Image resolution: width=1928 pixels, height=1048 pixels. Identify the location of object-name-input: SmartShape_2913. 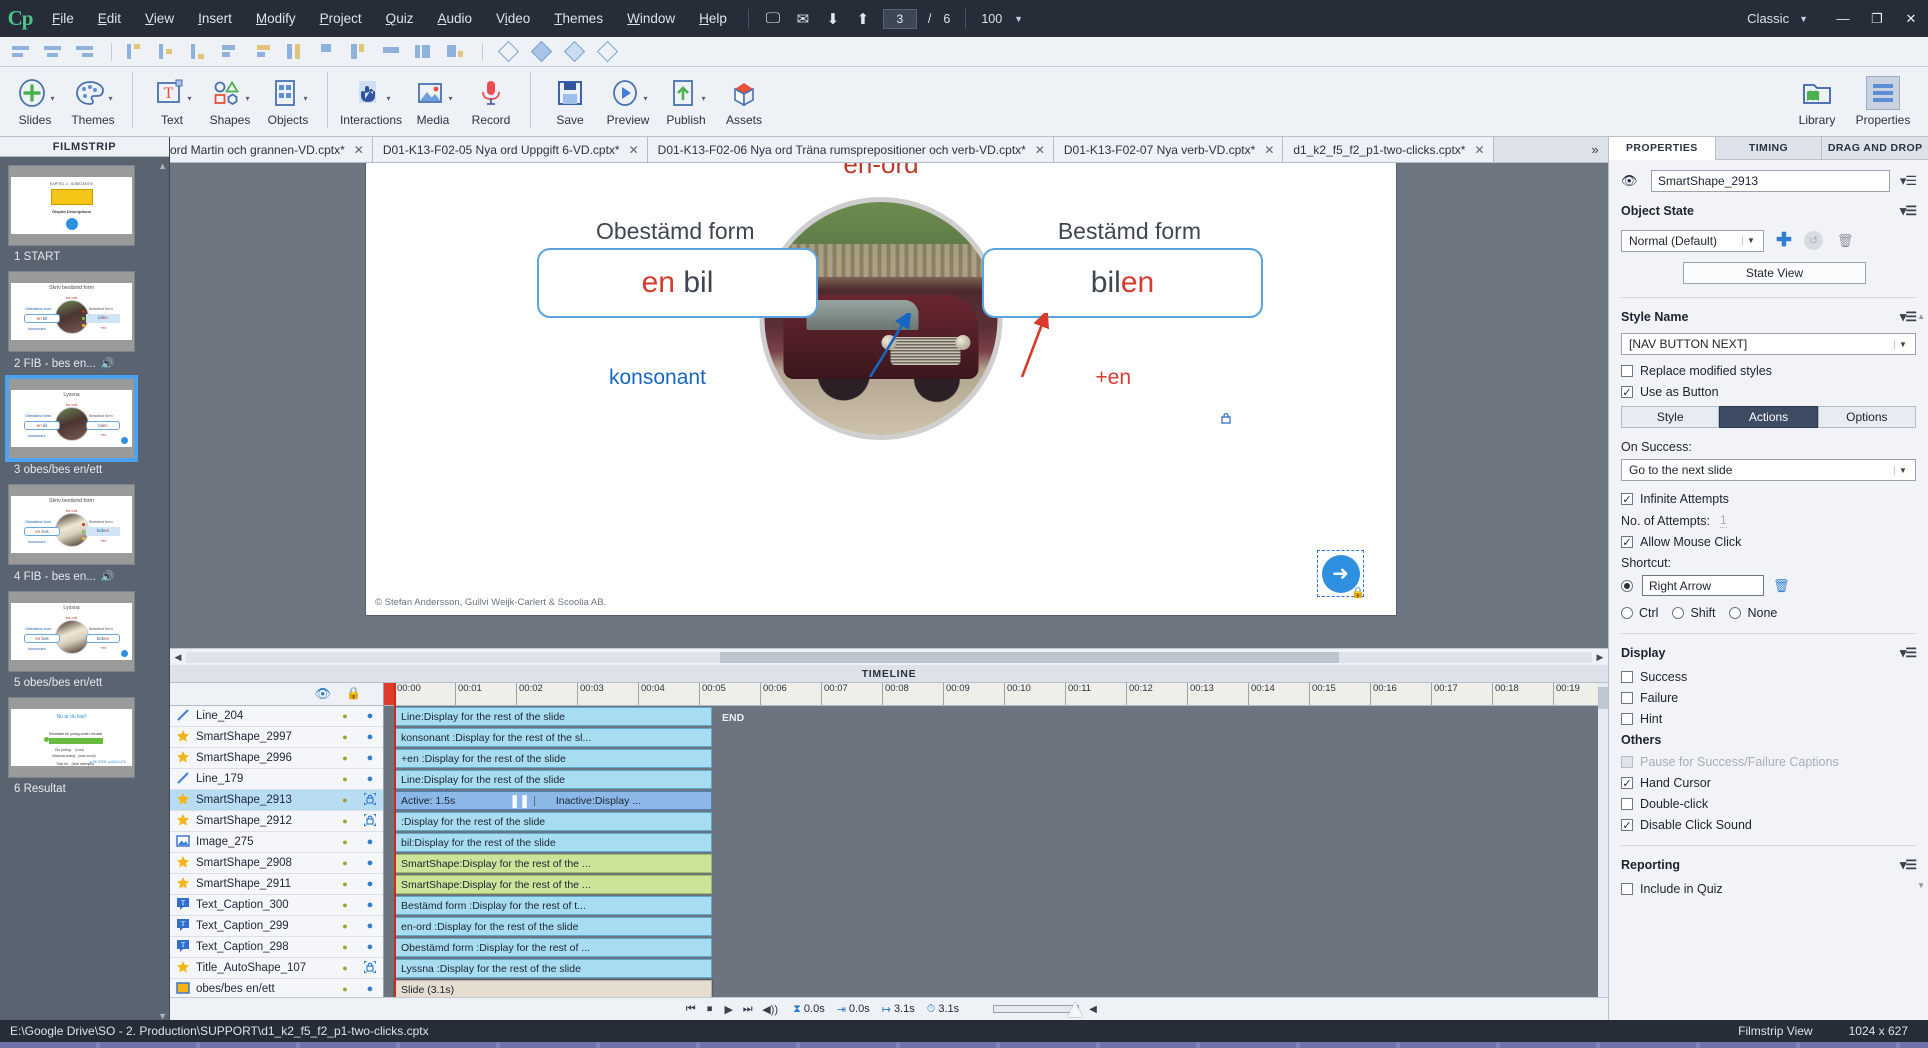
(1770, 181).